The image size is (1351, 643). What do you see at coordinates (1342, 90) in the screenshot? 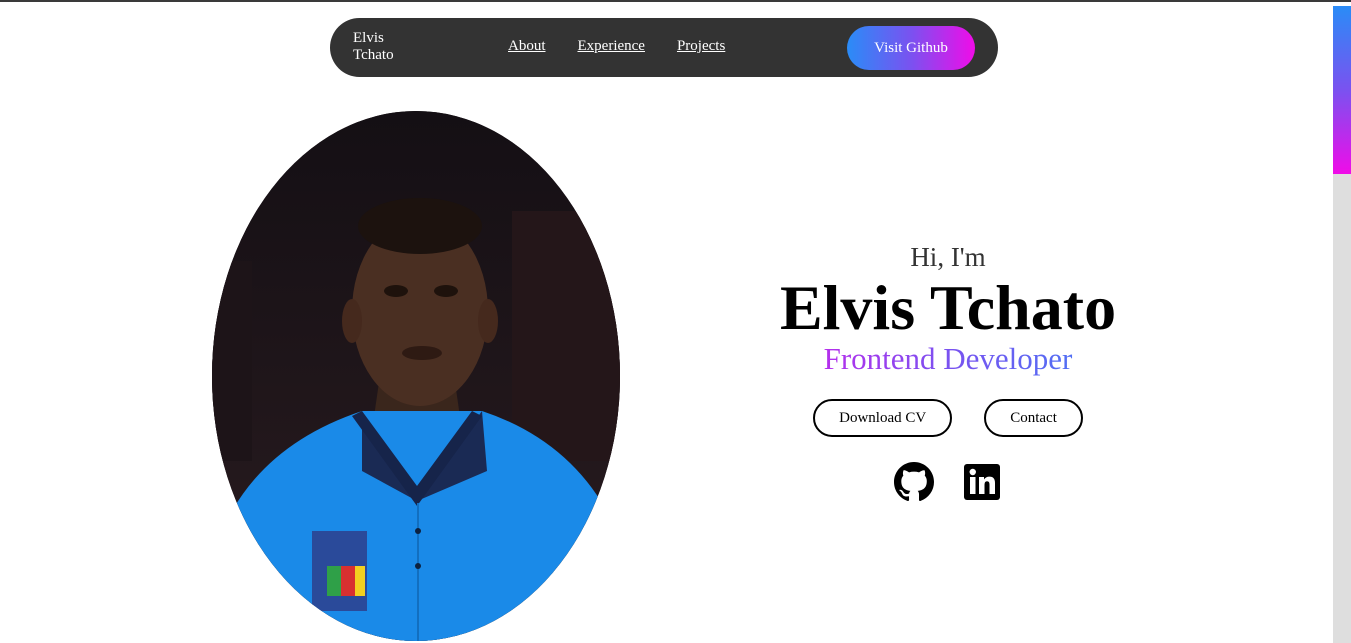
I see `scrollbar-thumb` at bounding box center [1342, 90].